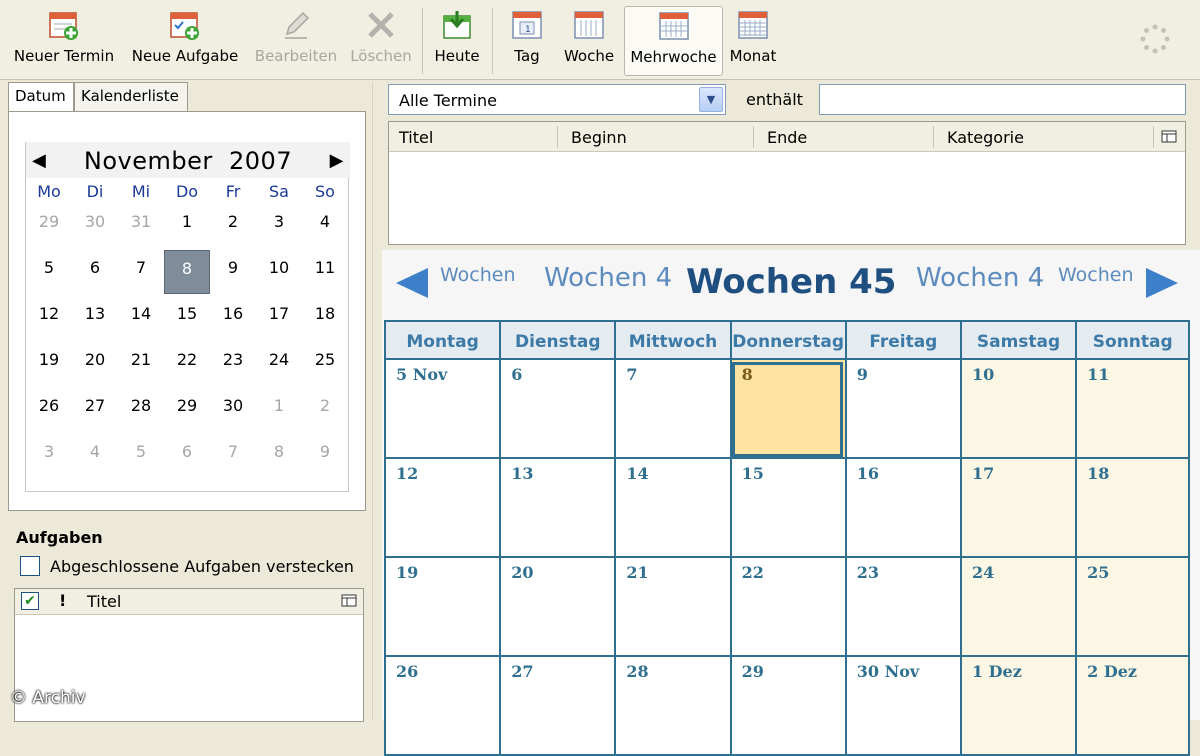  What do you see at coordinates (902, 706) in the screenshot?
I see `day-cell: 30 Nov` at bounding box center [902, 706].